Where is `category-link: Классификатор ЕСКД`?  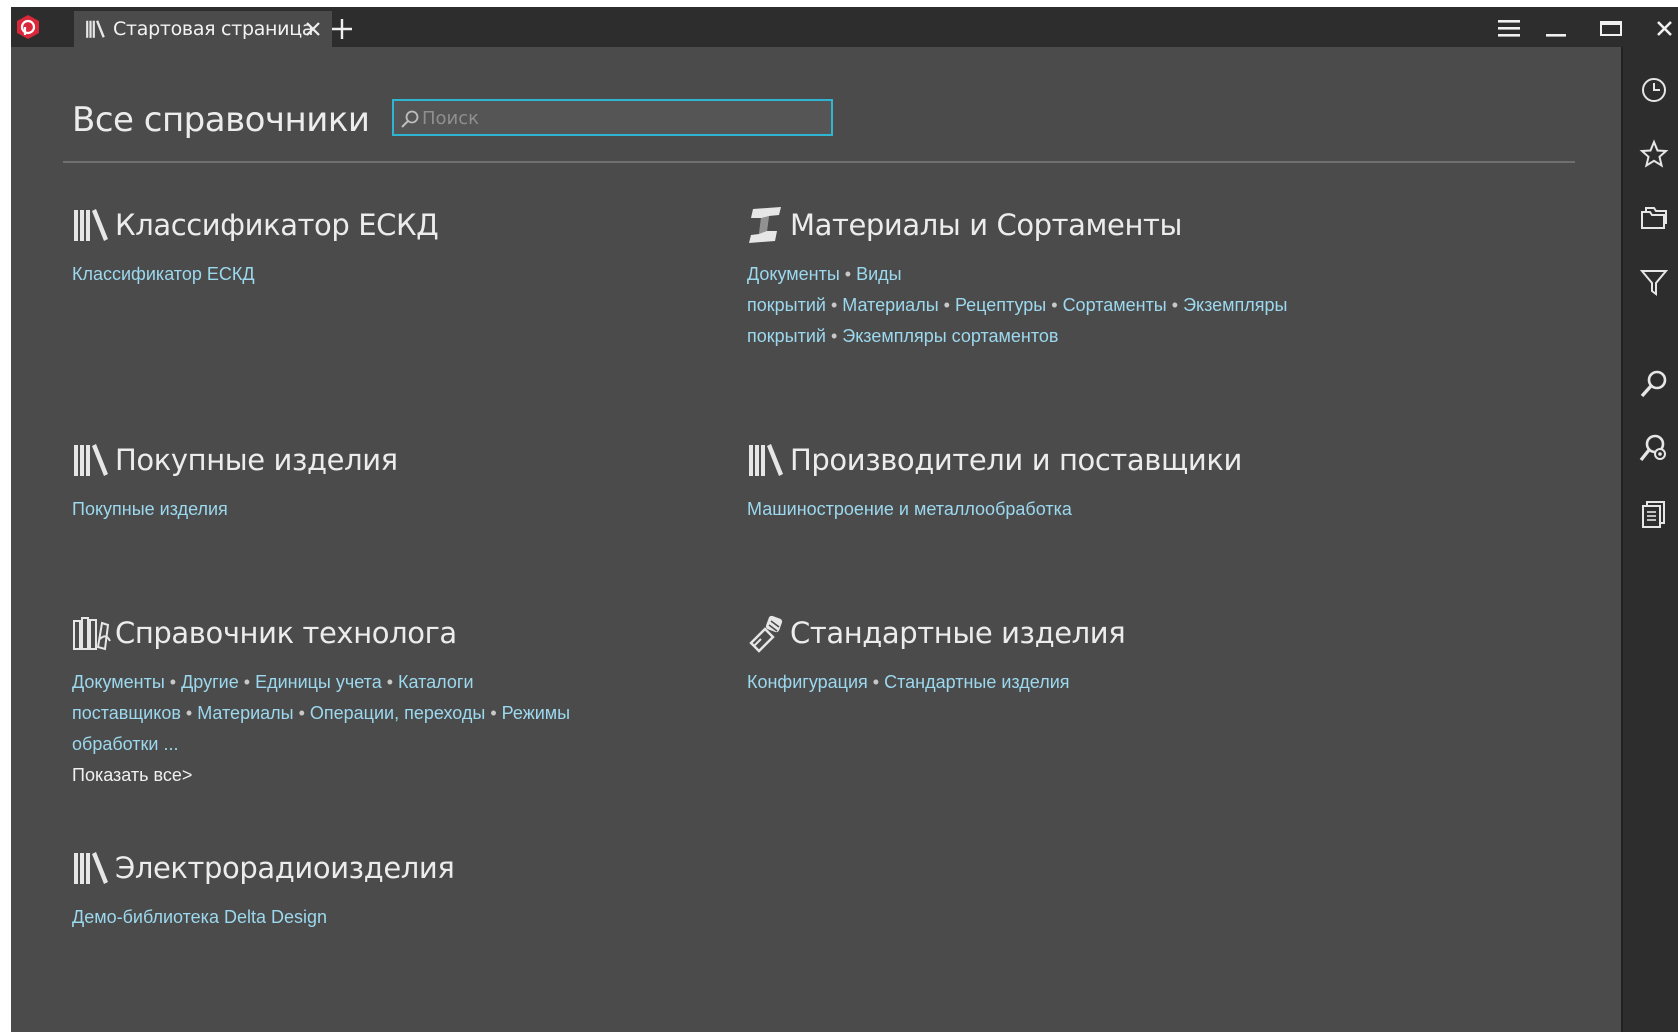
category-link: Классификатор ЕСКД is located at coordinates (163, 274).